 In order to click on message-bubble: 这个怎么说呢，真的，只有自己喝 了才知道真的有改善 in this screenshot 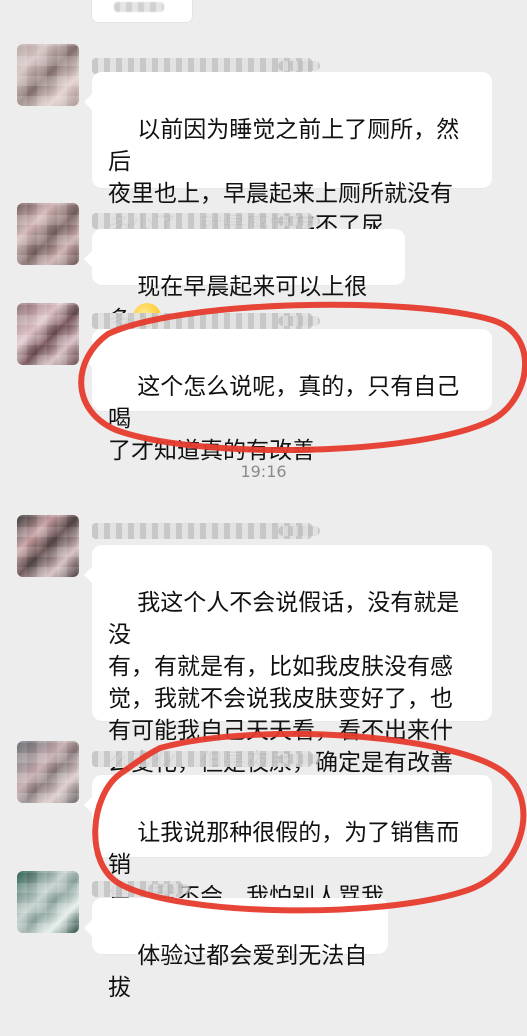, I will do `click(288, 396)`.